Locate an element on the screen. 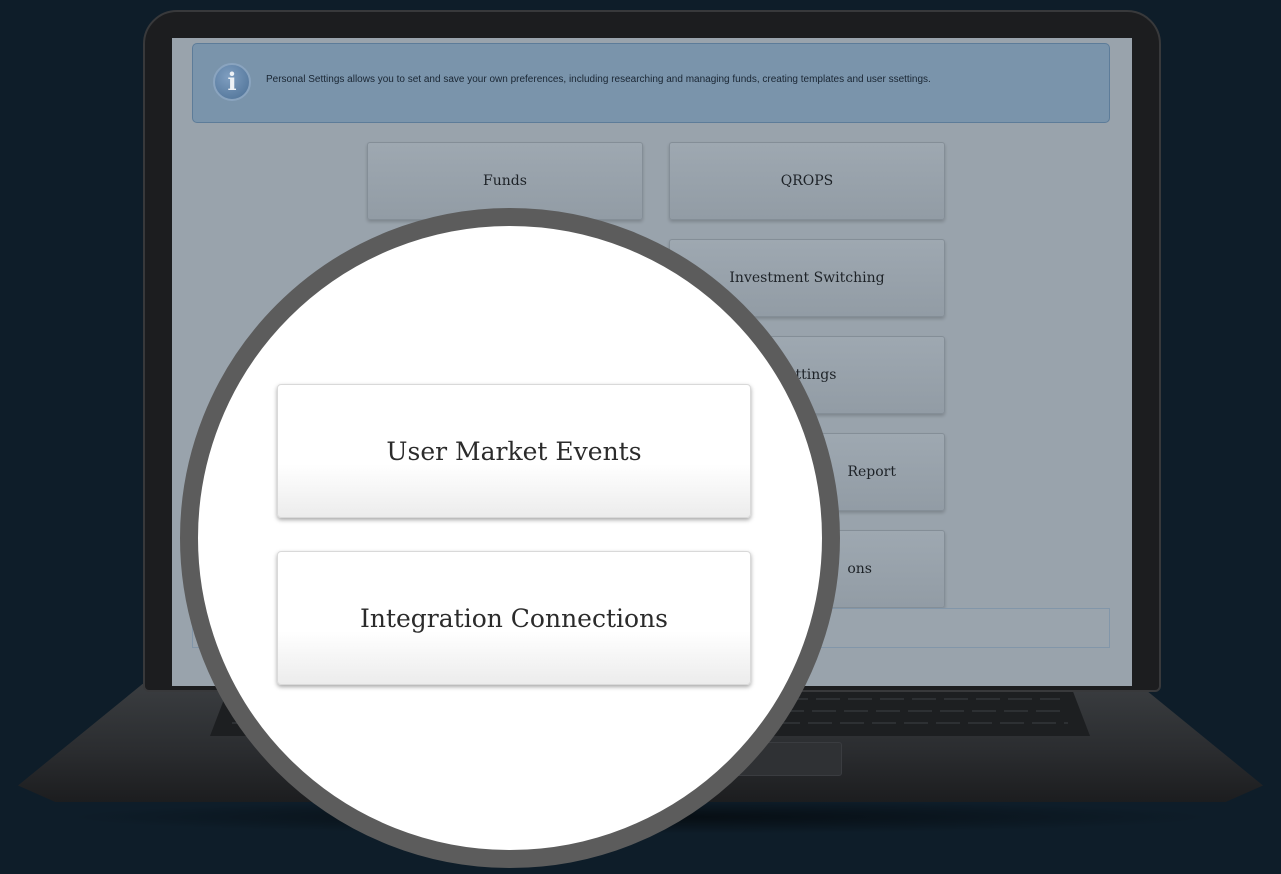  investment-switching-button-label: Investment Switching is located at coordinates (807, 278).